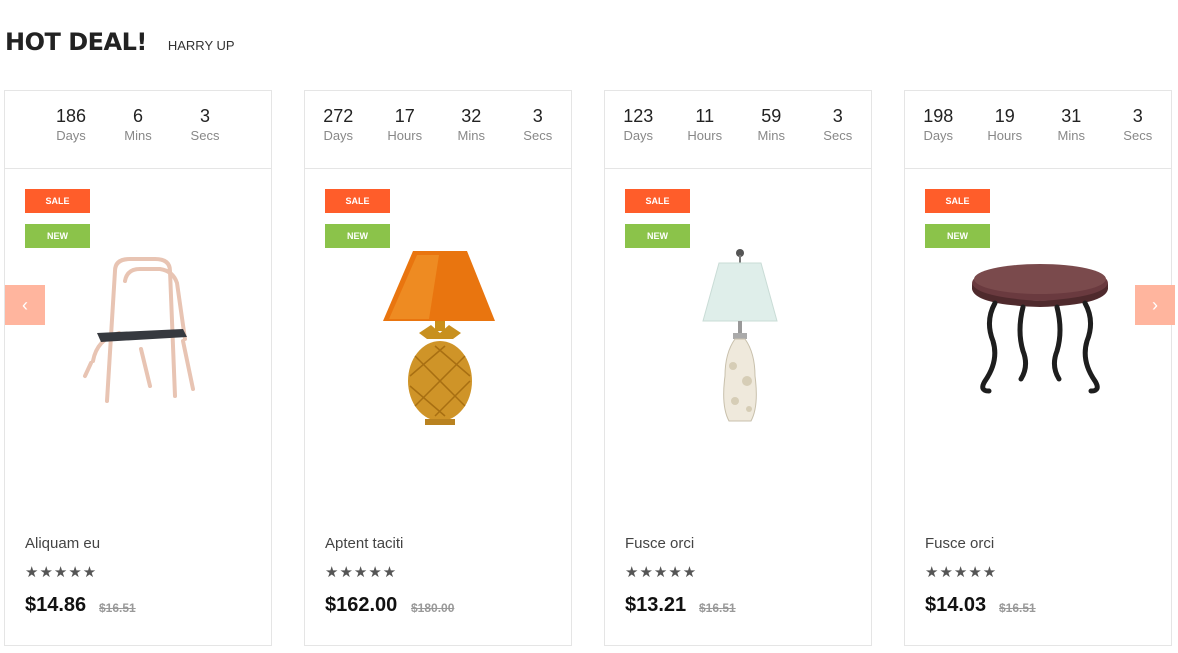 The height and width of the screenshot is (653, 1178). I want to click on vase-lamp-icon, so click(740, 335).